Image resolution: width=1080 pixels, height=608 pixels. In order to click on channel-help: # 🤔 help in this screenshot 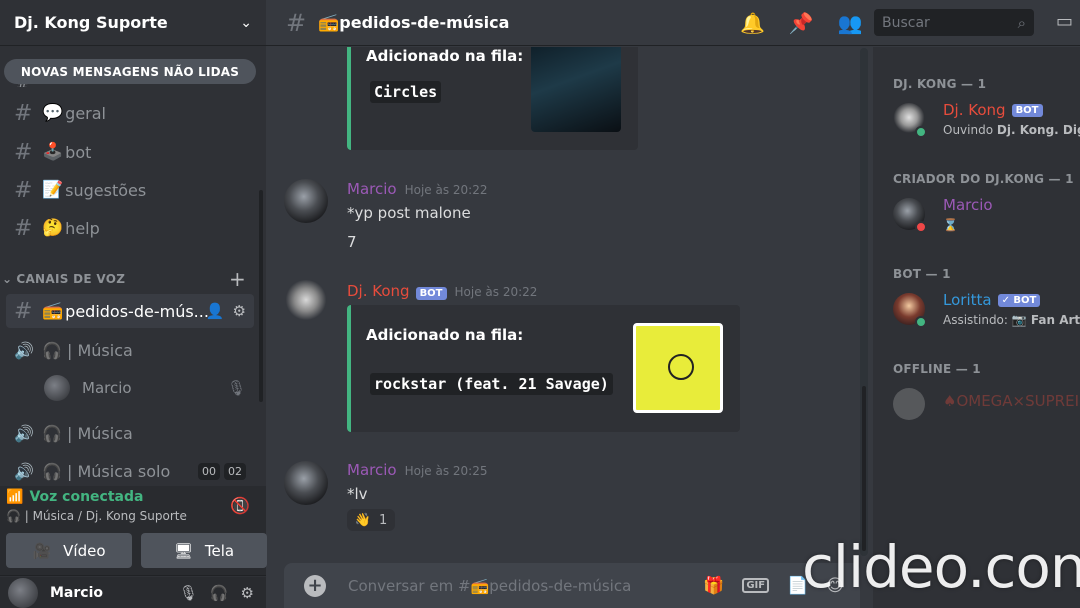, I will do `click(130, 228)`.